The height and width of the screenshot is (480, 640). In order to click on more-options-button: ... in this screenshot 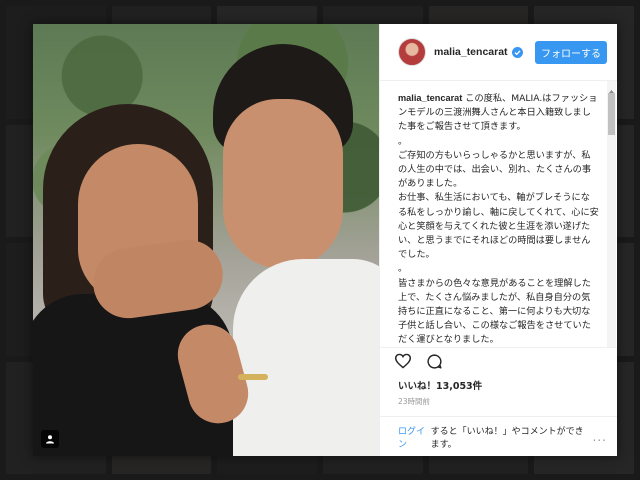, I will do `click(600, 437)`.